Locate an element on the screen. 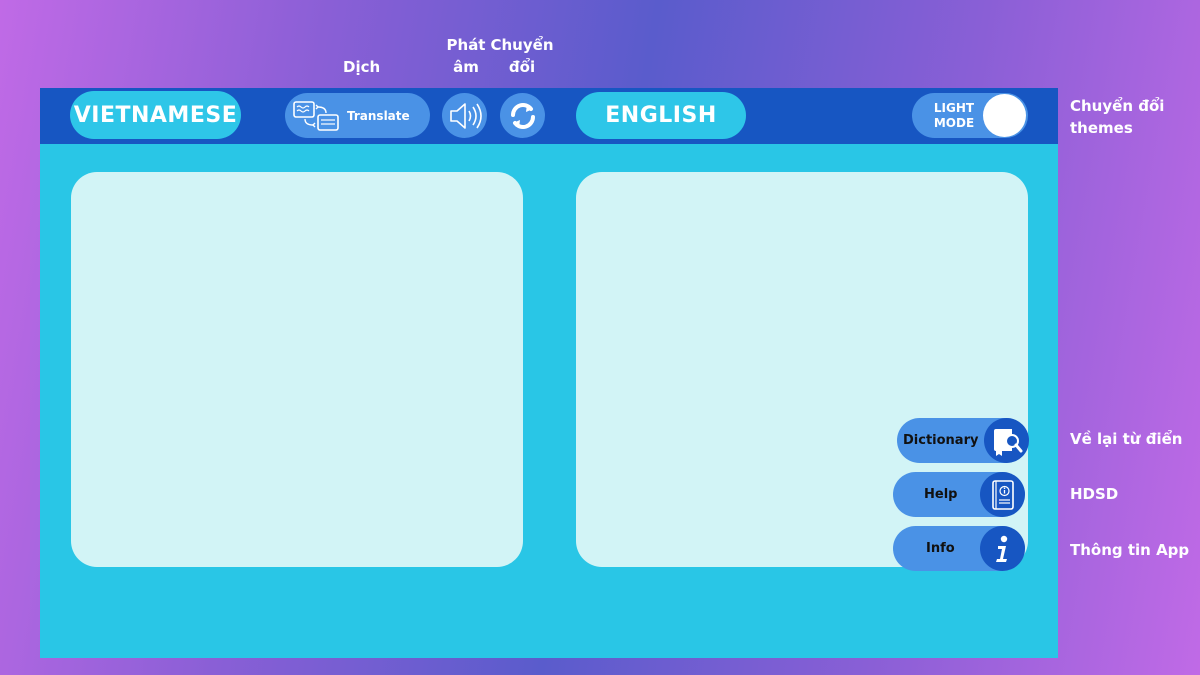  theme-toggle: LIGHT MODE is located at coordinates (970, 115).